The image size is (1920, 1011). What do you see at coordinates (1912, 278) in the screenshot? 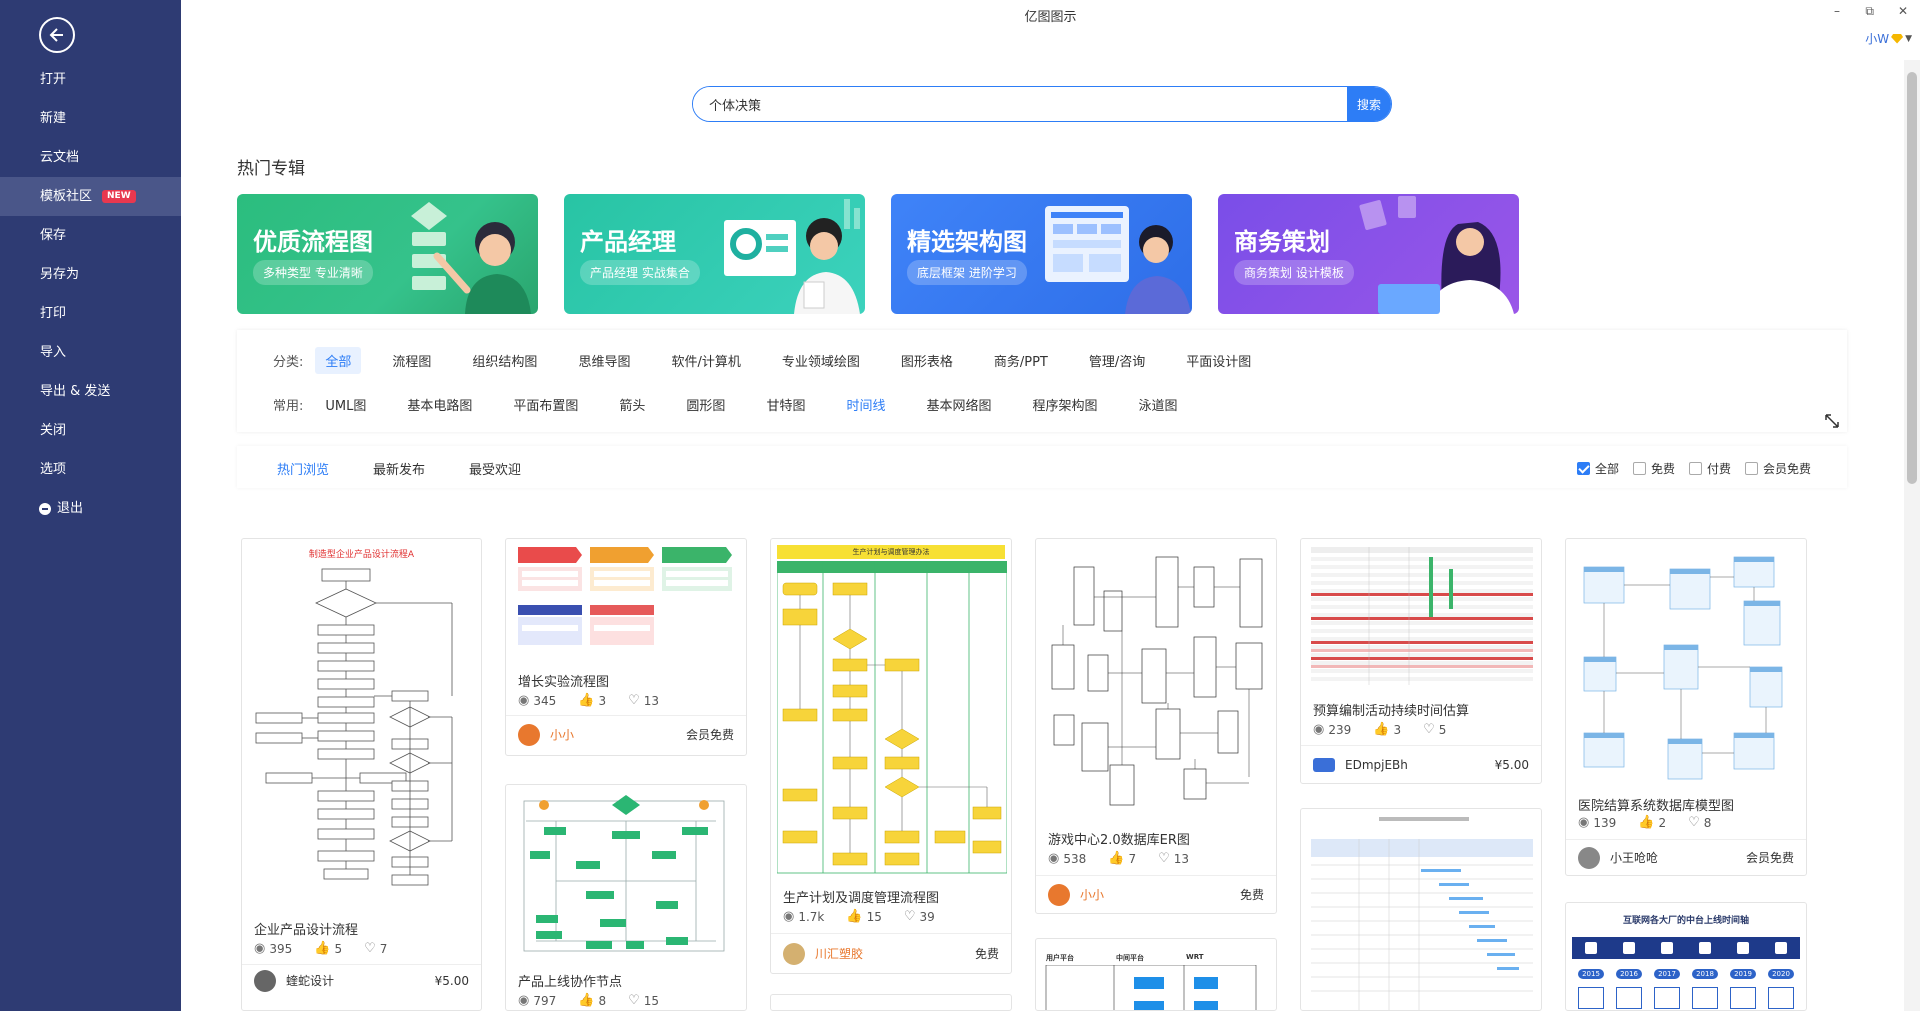
I see `scroll-thumb` at bounding box center [1912, 278].